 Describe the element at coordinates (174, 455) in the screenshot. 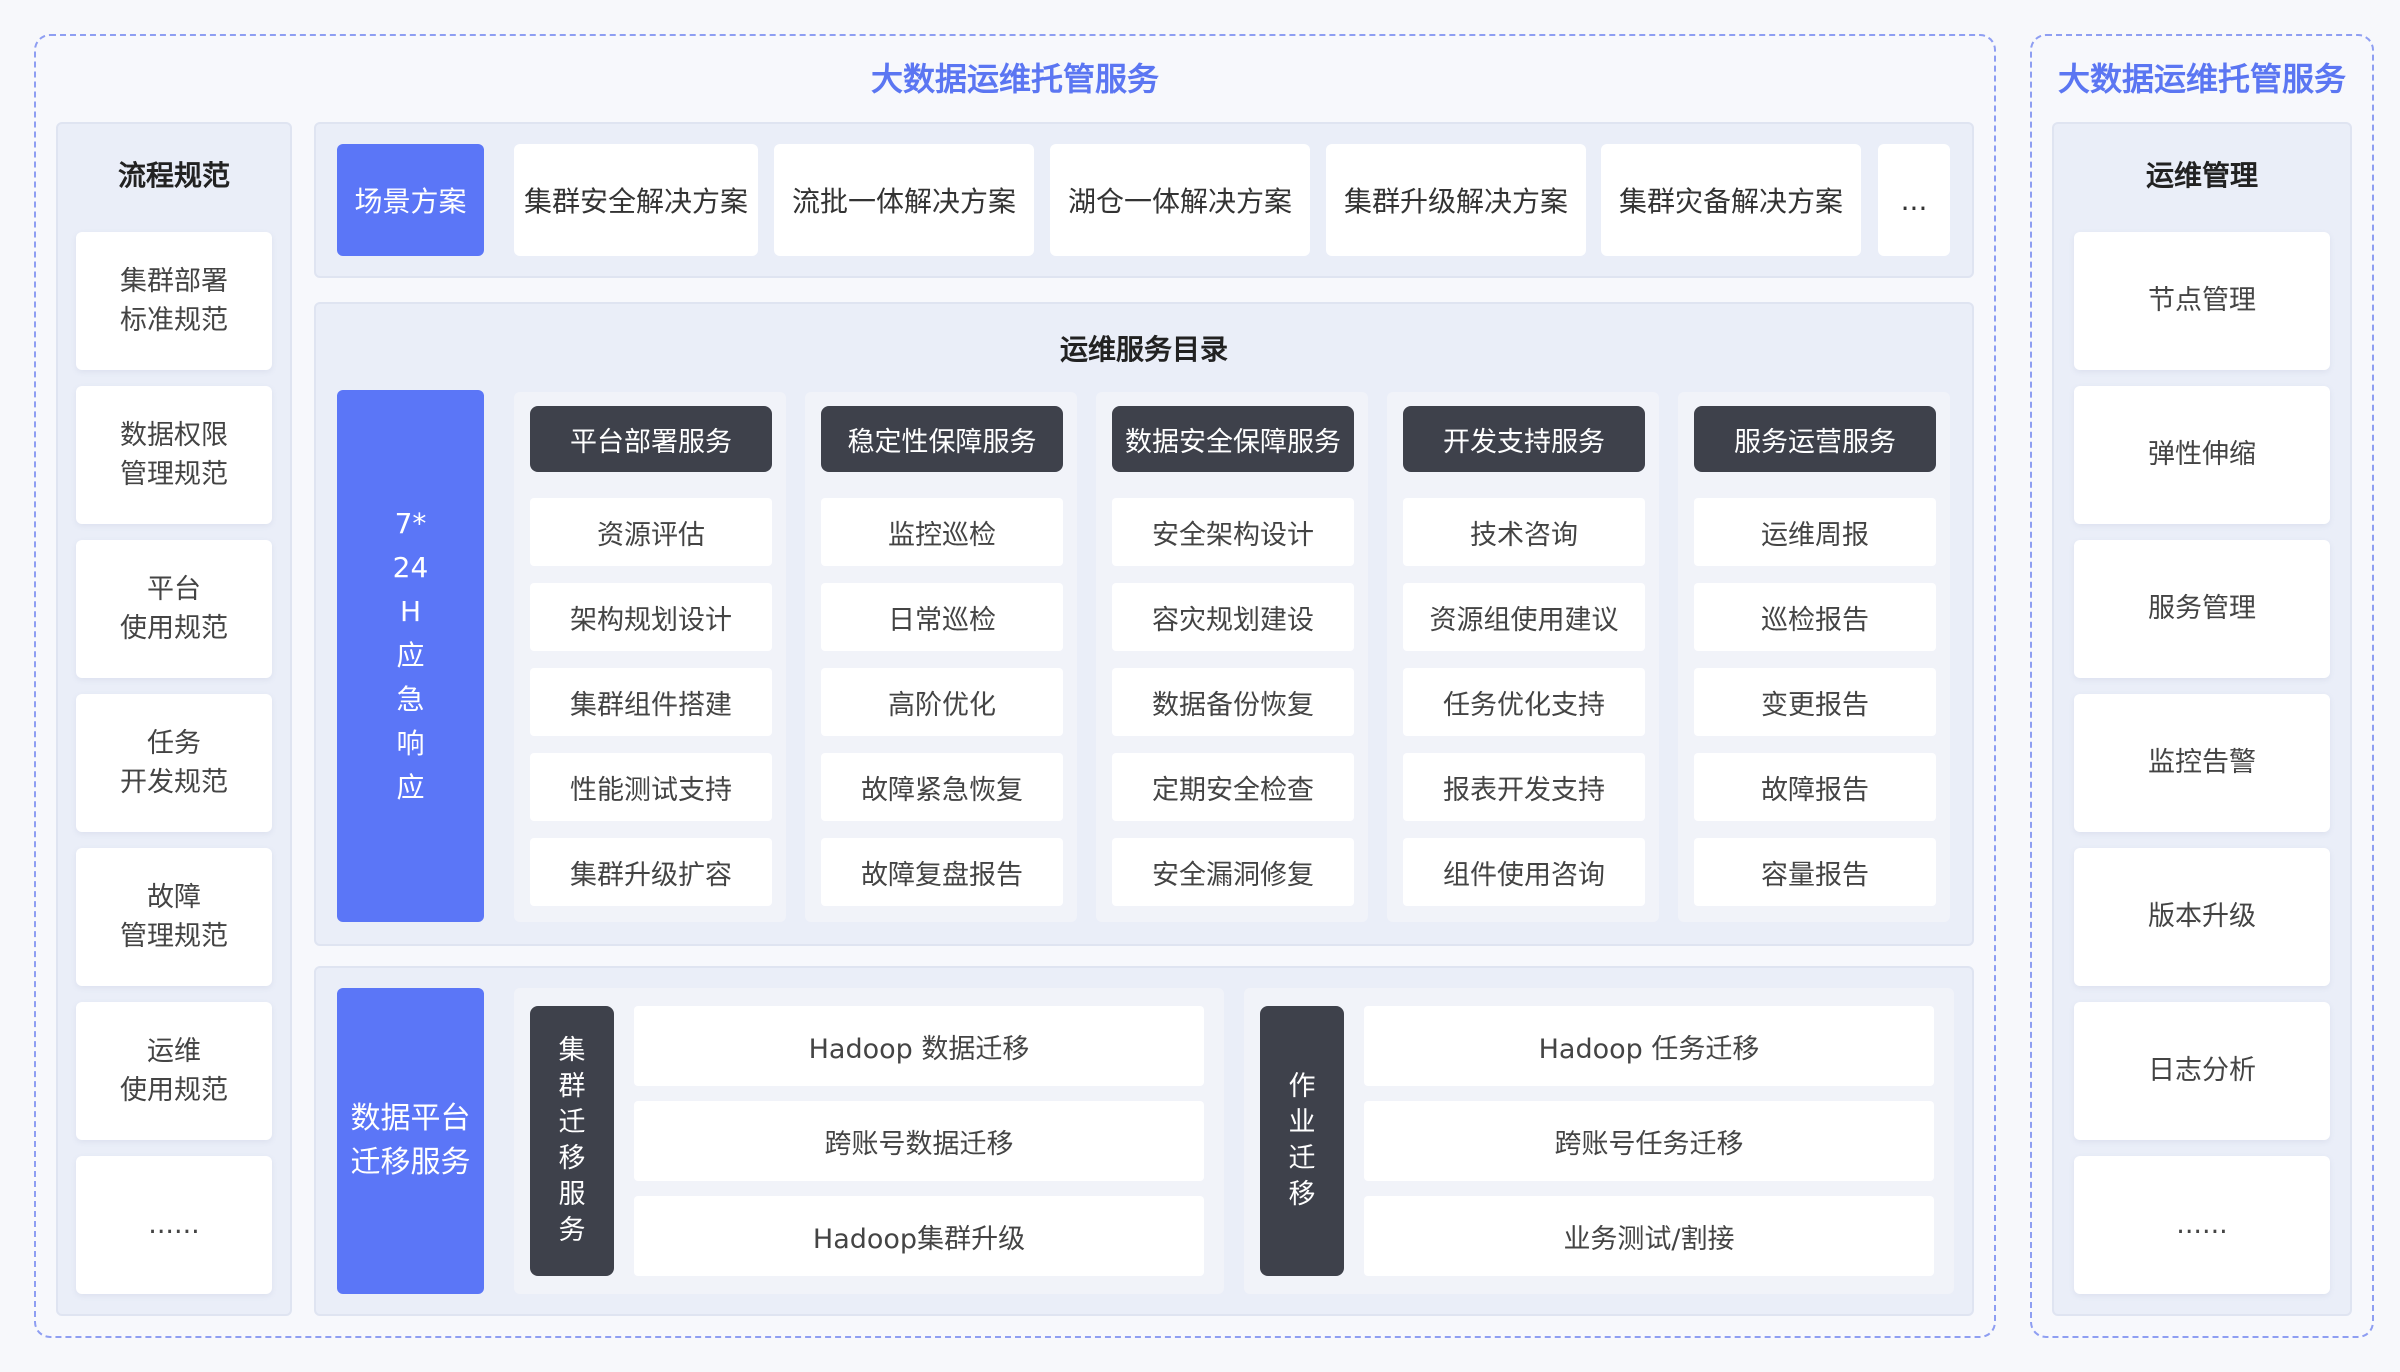

I see `process-standard-item: 数据权限 管理规范` at that location.